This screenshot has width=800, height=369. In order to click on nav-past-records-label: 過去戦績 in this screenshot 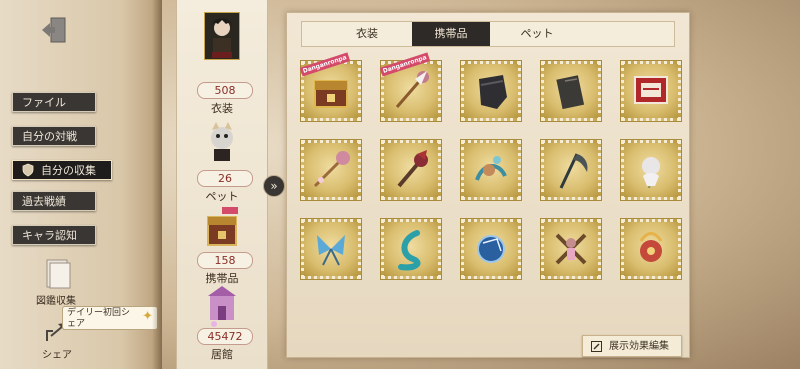, I will do `click(44, 201)`.